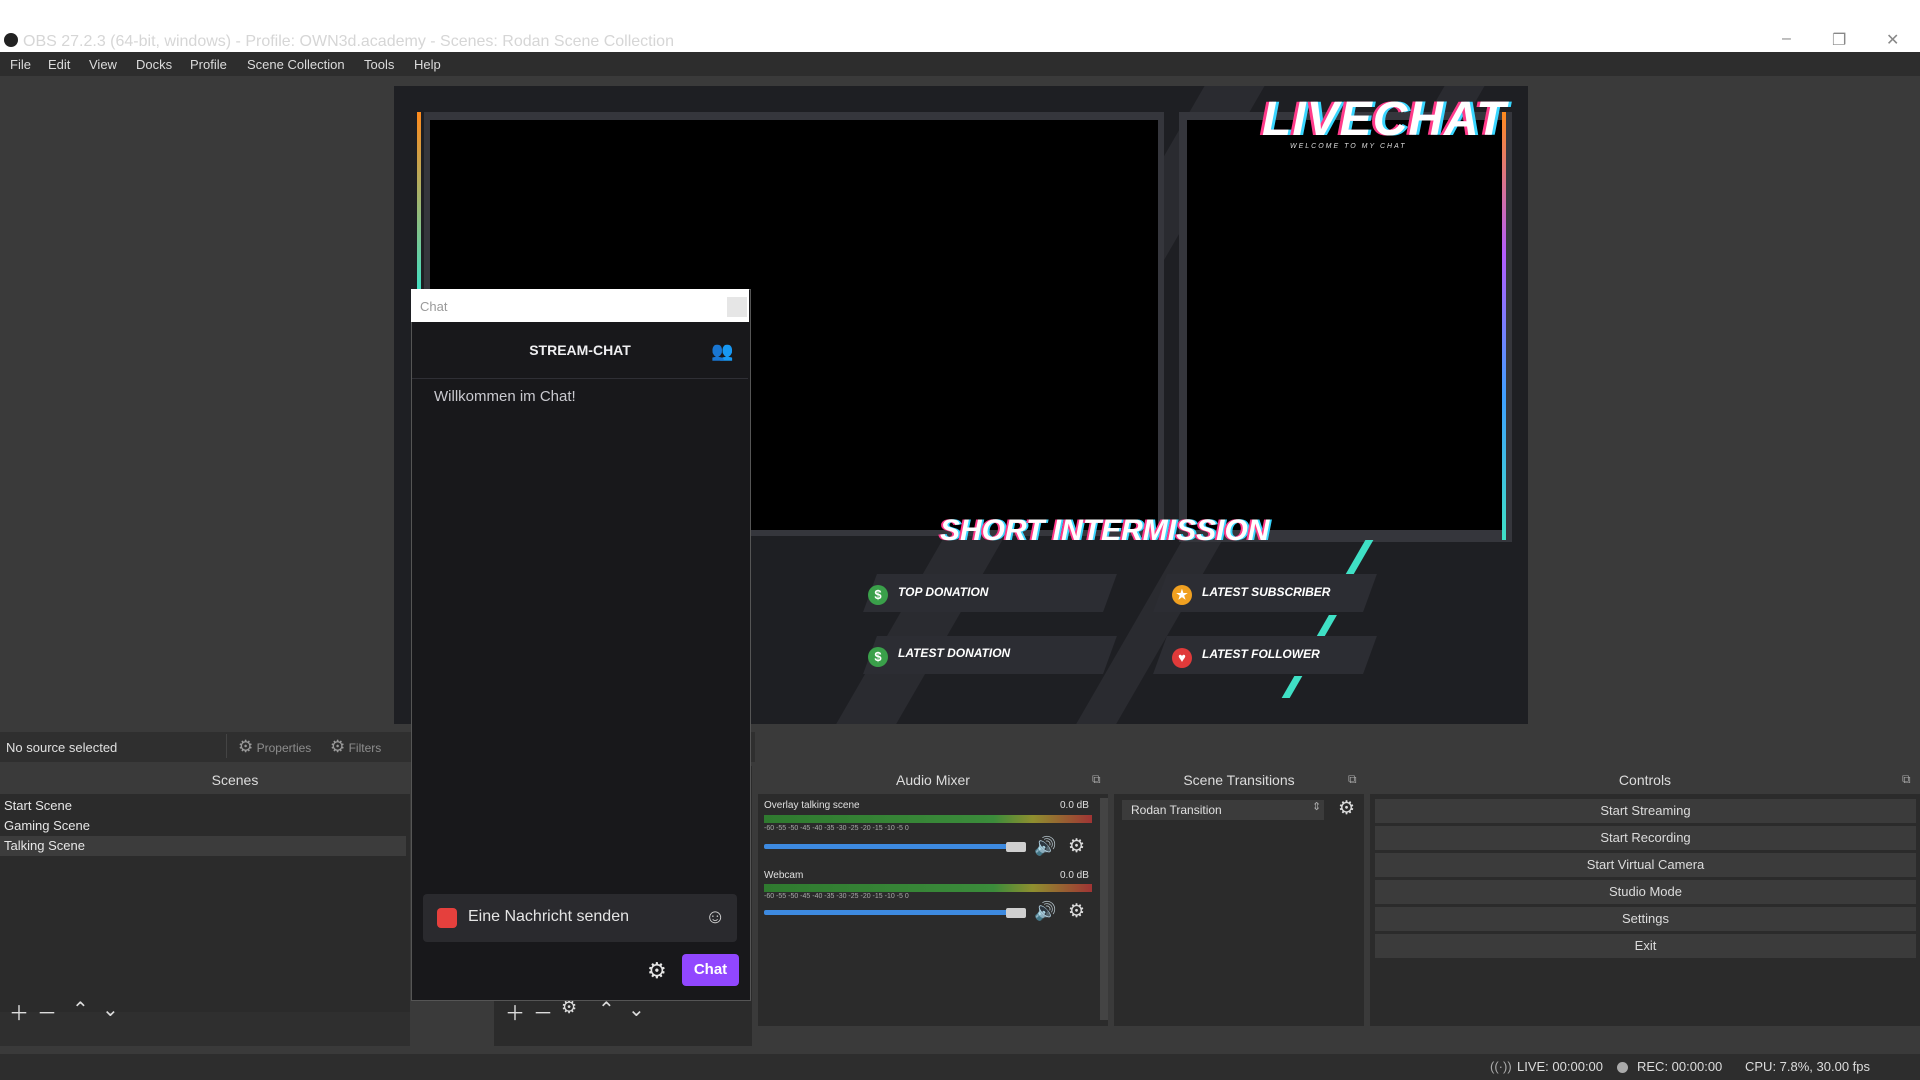 Image resolution: width=1920 pixels, height=1080 pixels. I want to click on studio-mode-button: Studio Mode, so click(1645, 892).